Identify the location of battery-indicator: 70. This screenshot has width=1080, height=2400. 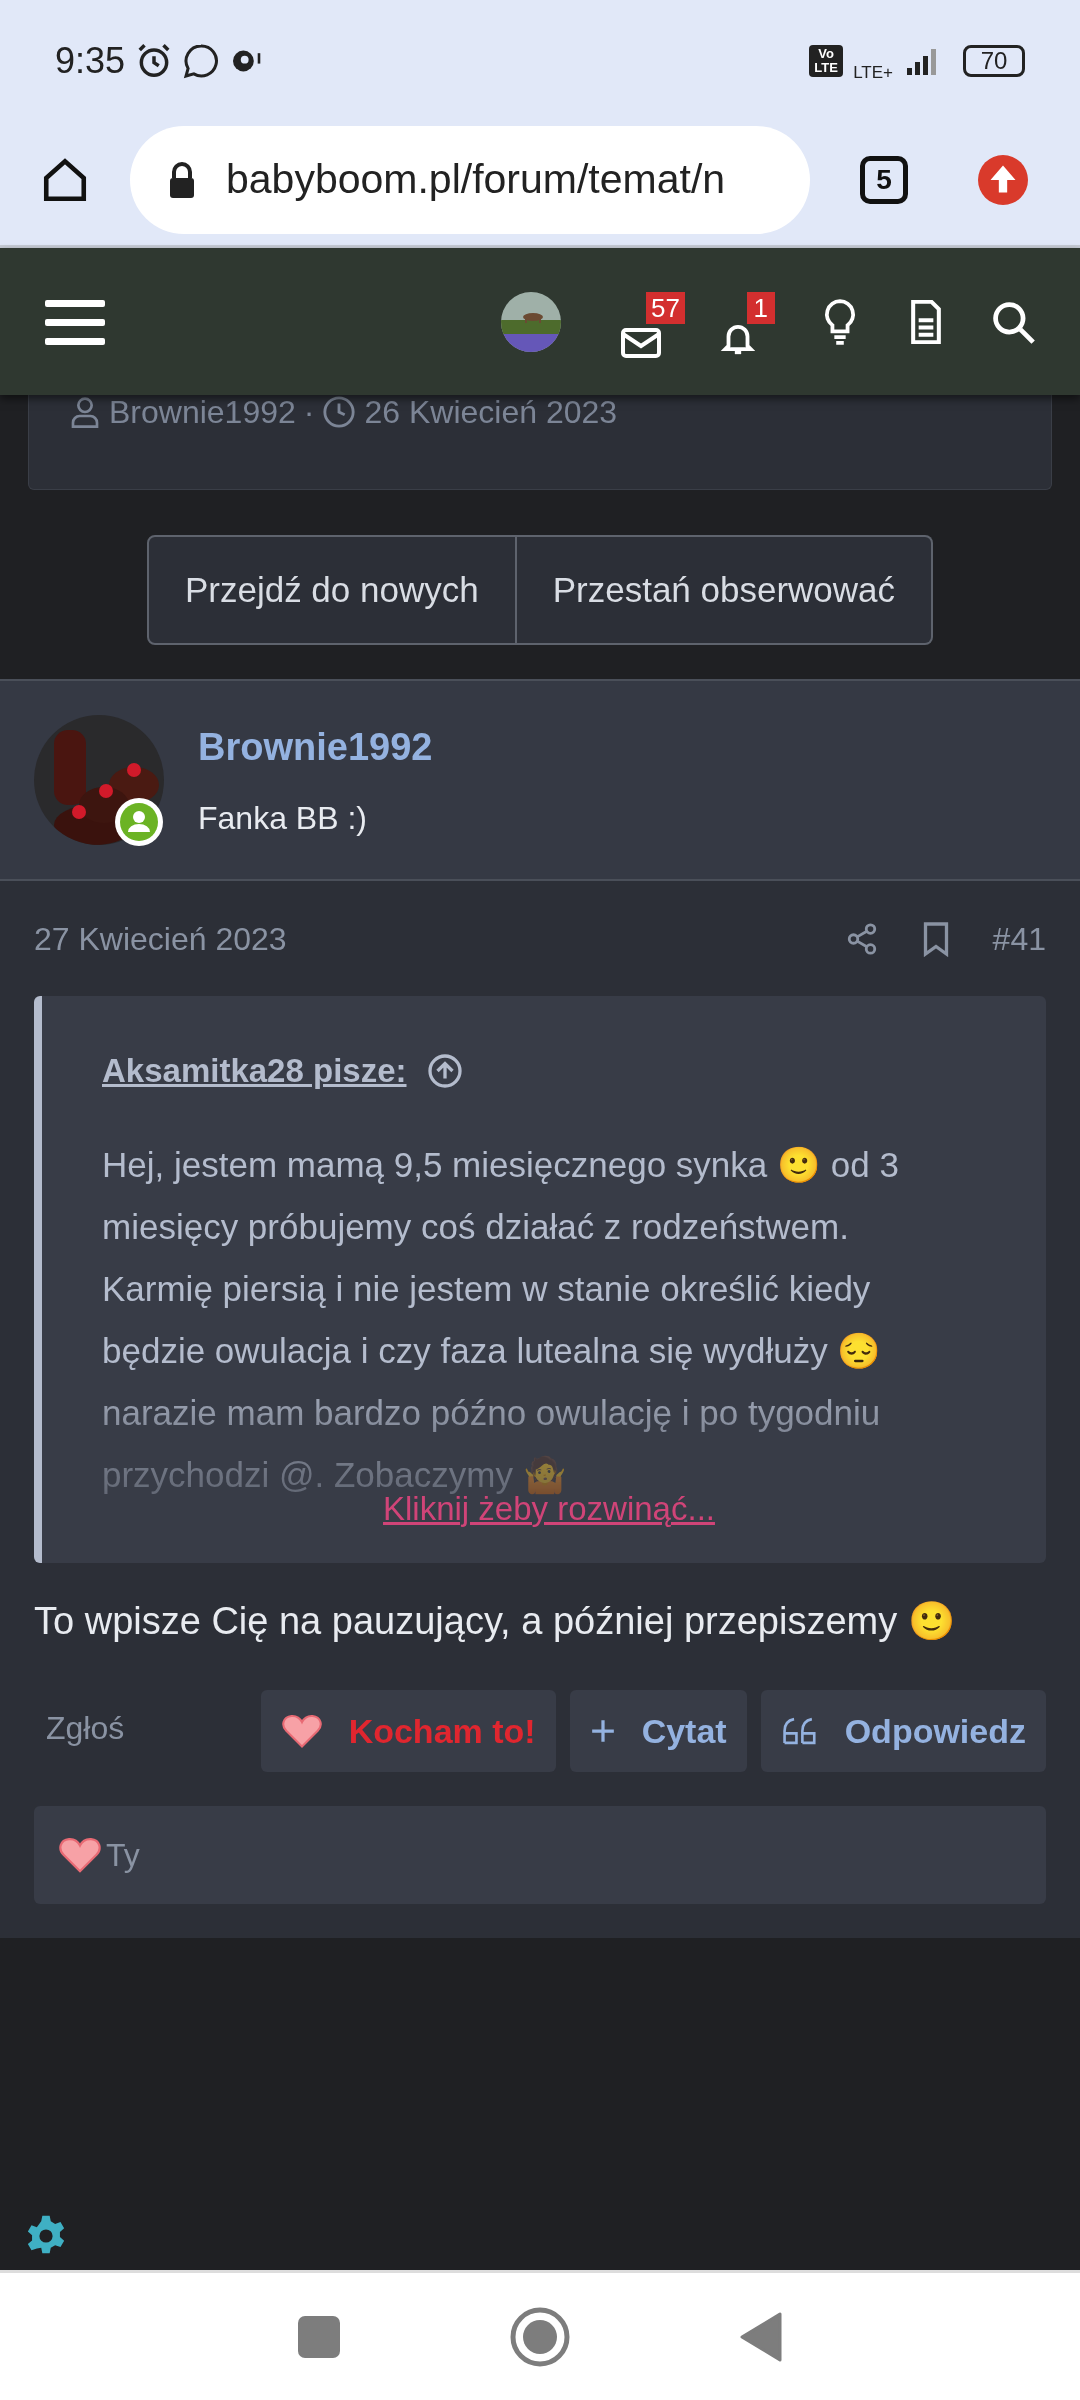
(994, 60).